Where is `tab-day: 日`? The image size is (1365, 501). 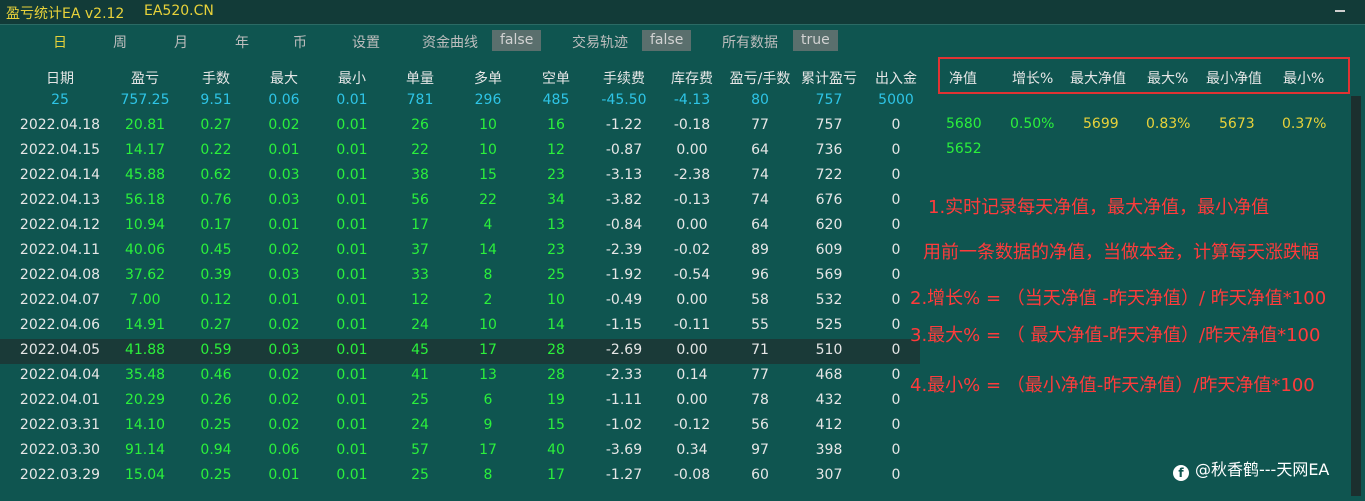
tab-day: 日 is located at coordinates (60, 42).